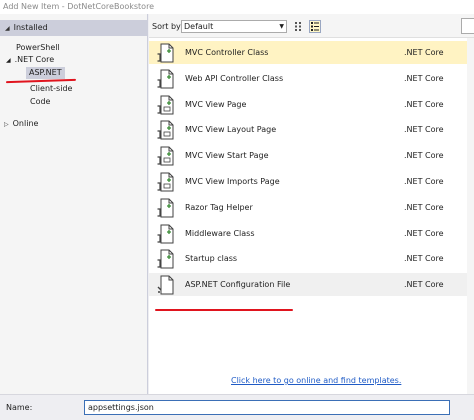 Image resolution: width=474 pixels, height=420 pixels. What do you see at coordinates (74, 28) in the screenshot?
I see `tree-installed: ◢ Installed` at bounding box center [74, 28].